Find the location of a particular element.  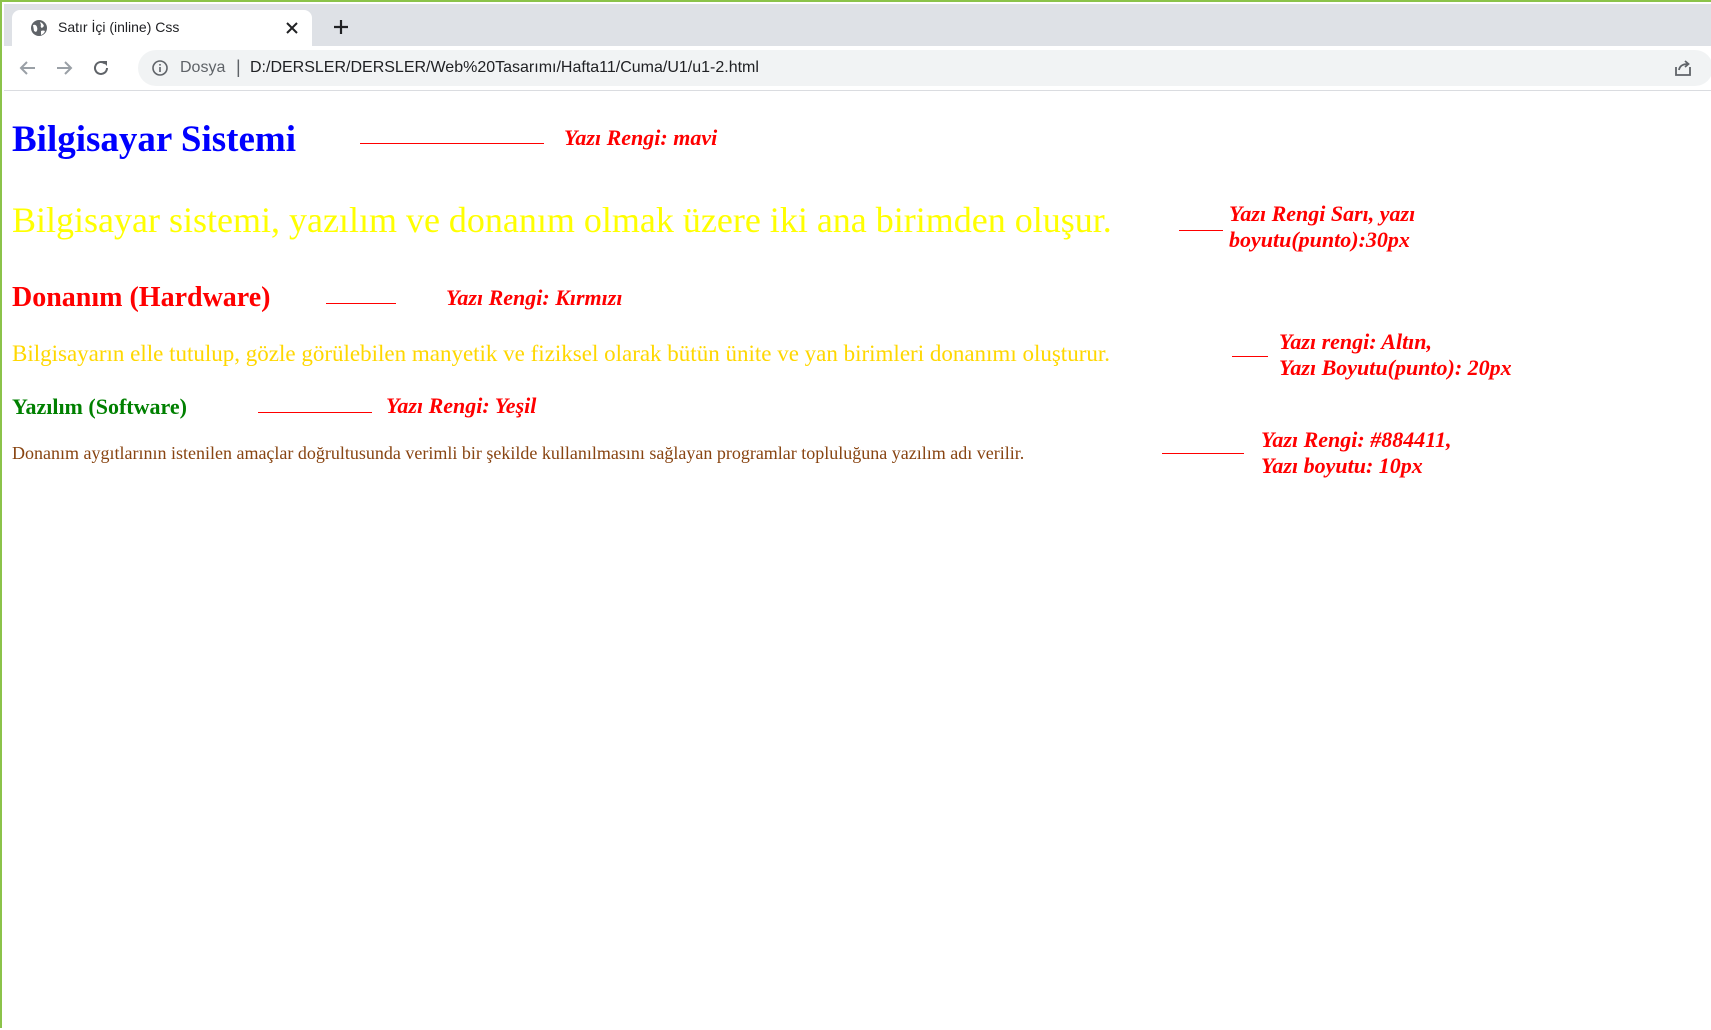

heading-hardware: Donanım (Hardware) is located at coordinates (141, 297).